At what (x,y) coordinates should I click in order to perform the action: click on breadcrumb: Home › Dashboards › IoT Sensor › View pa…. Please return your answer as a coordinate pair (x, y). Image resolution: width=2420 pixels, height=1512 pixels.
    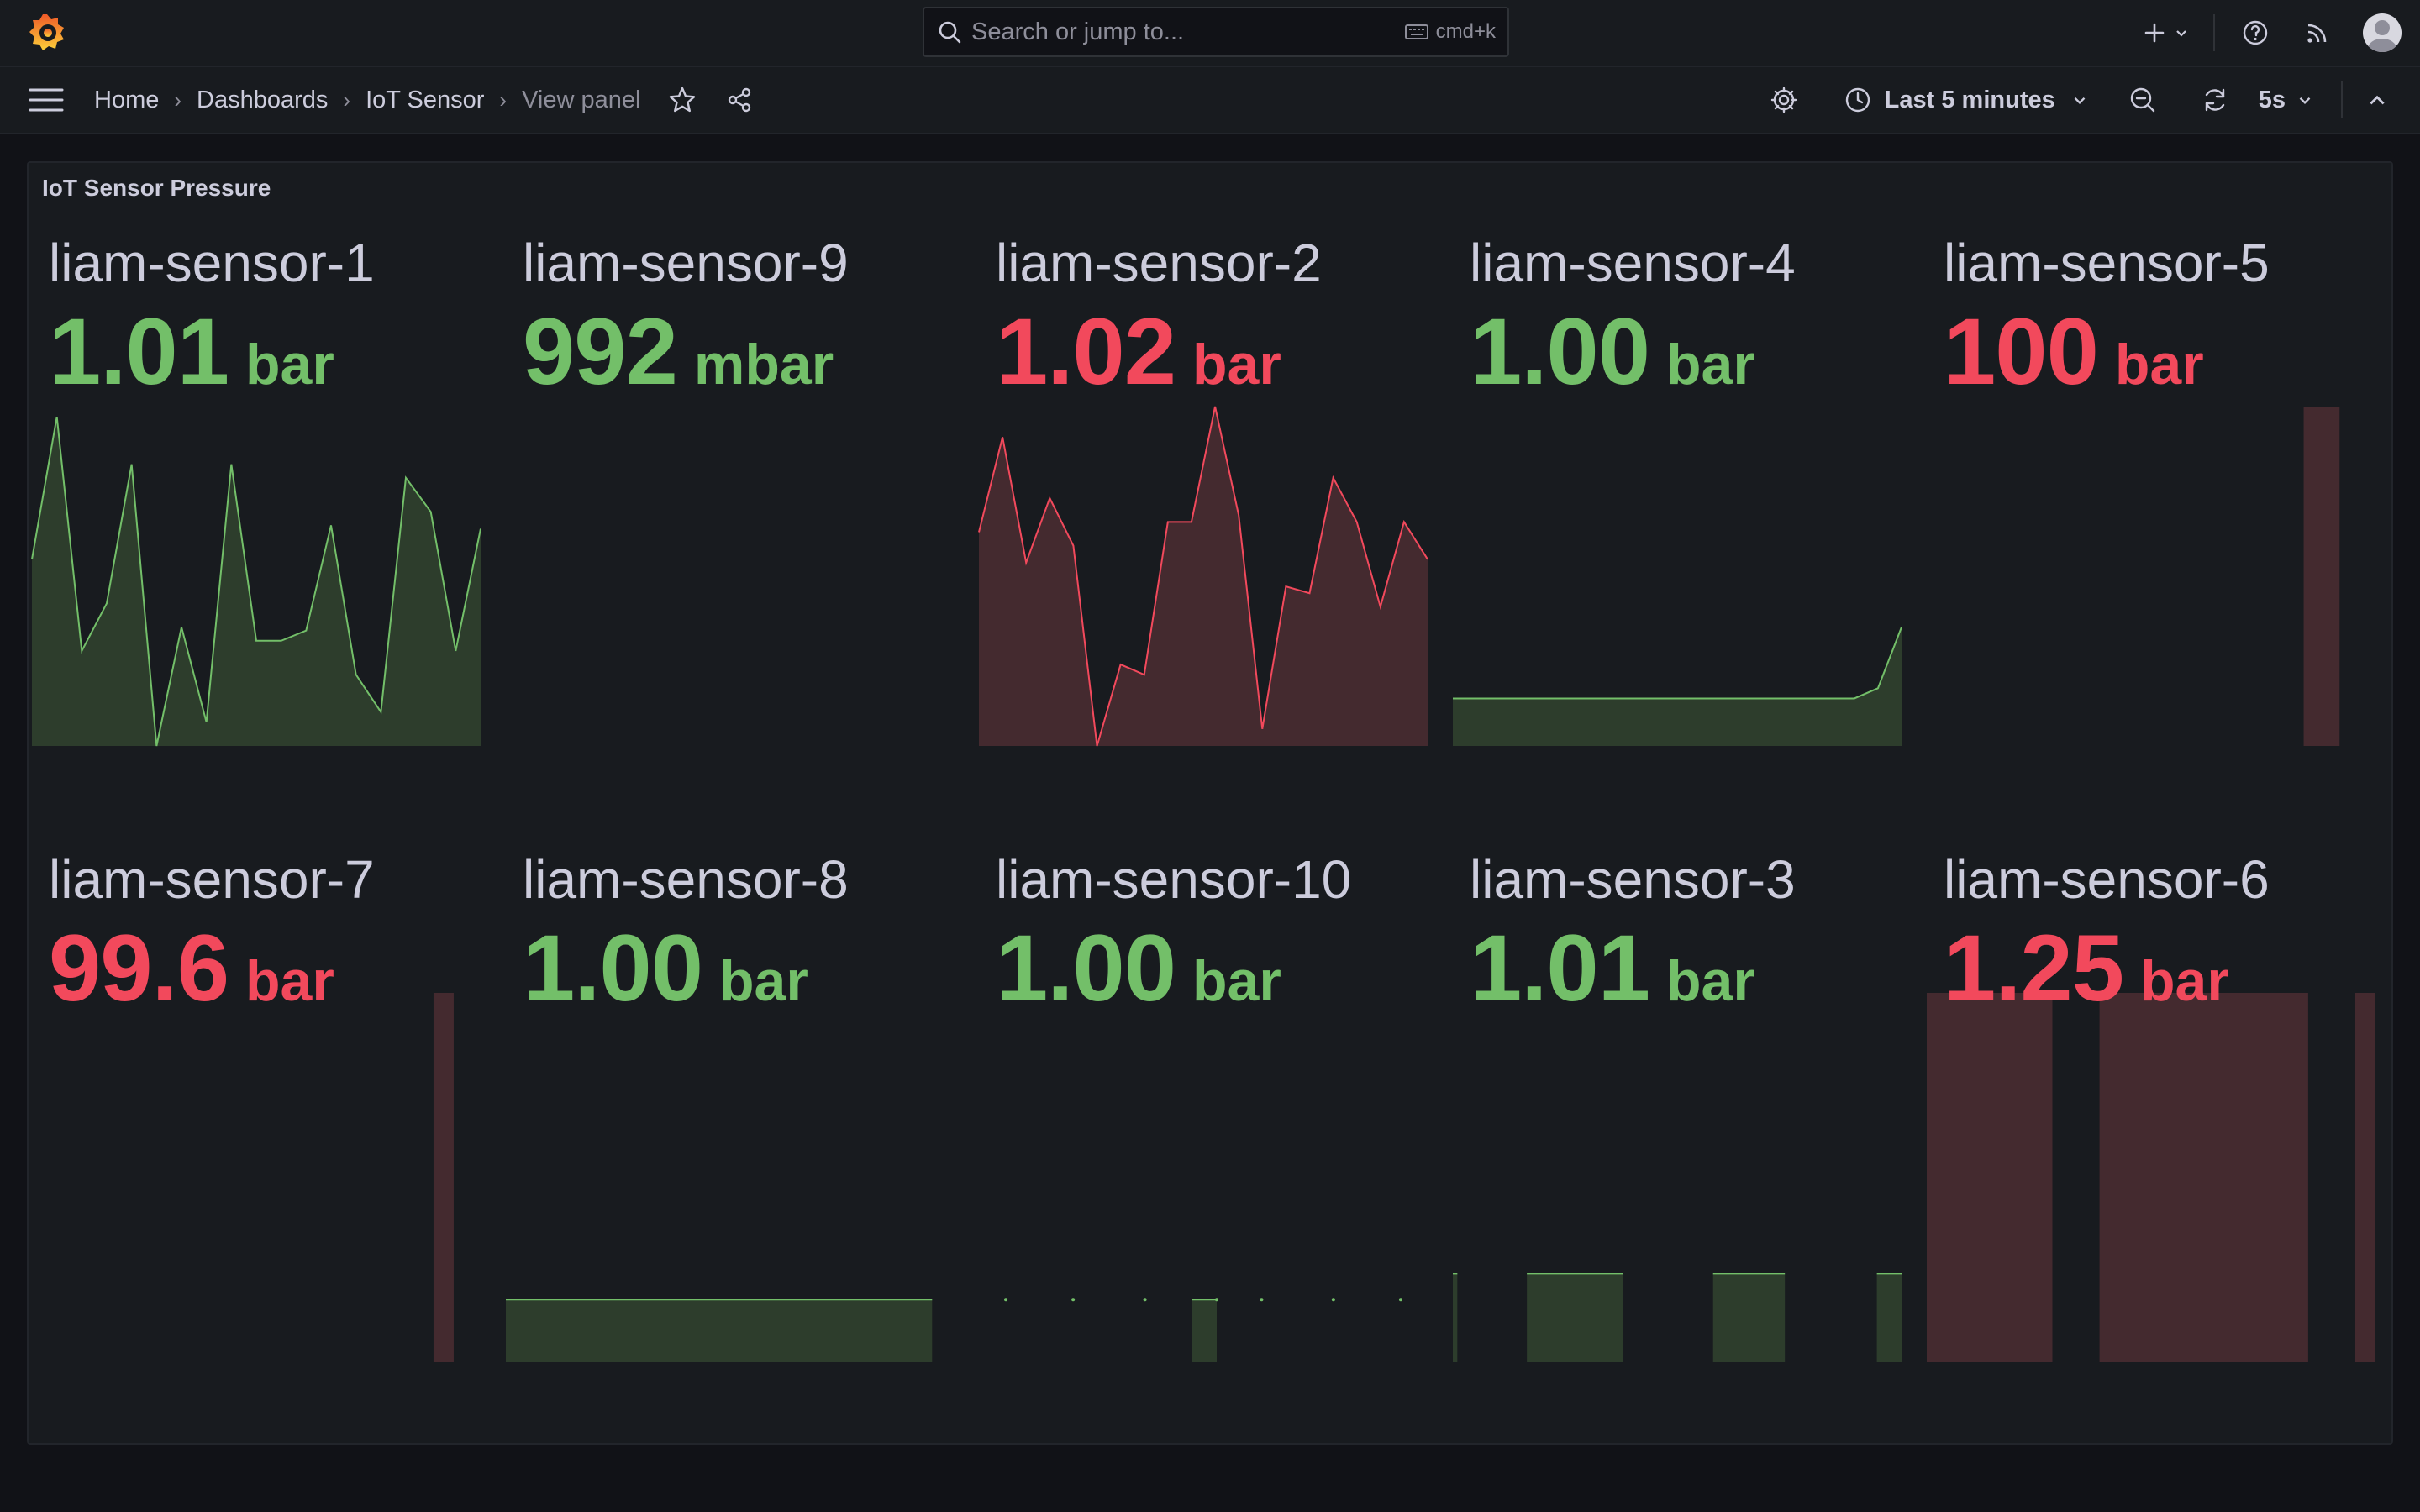
    Looking at the image, I should click on (424, 100).